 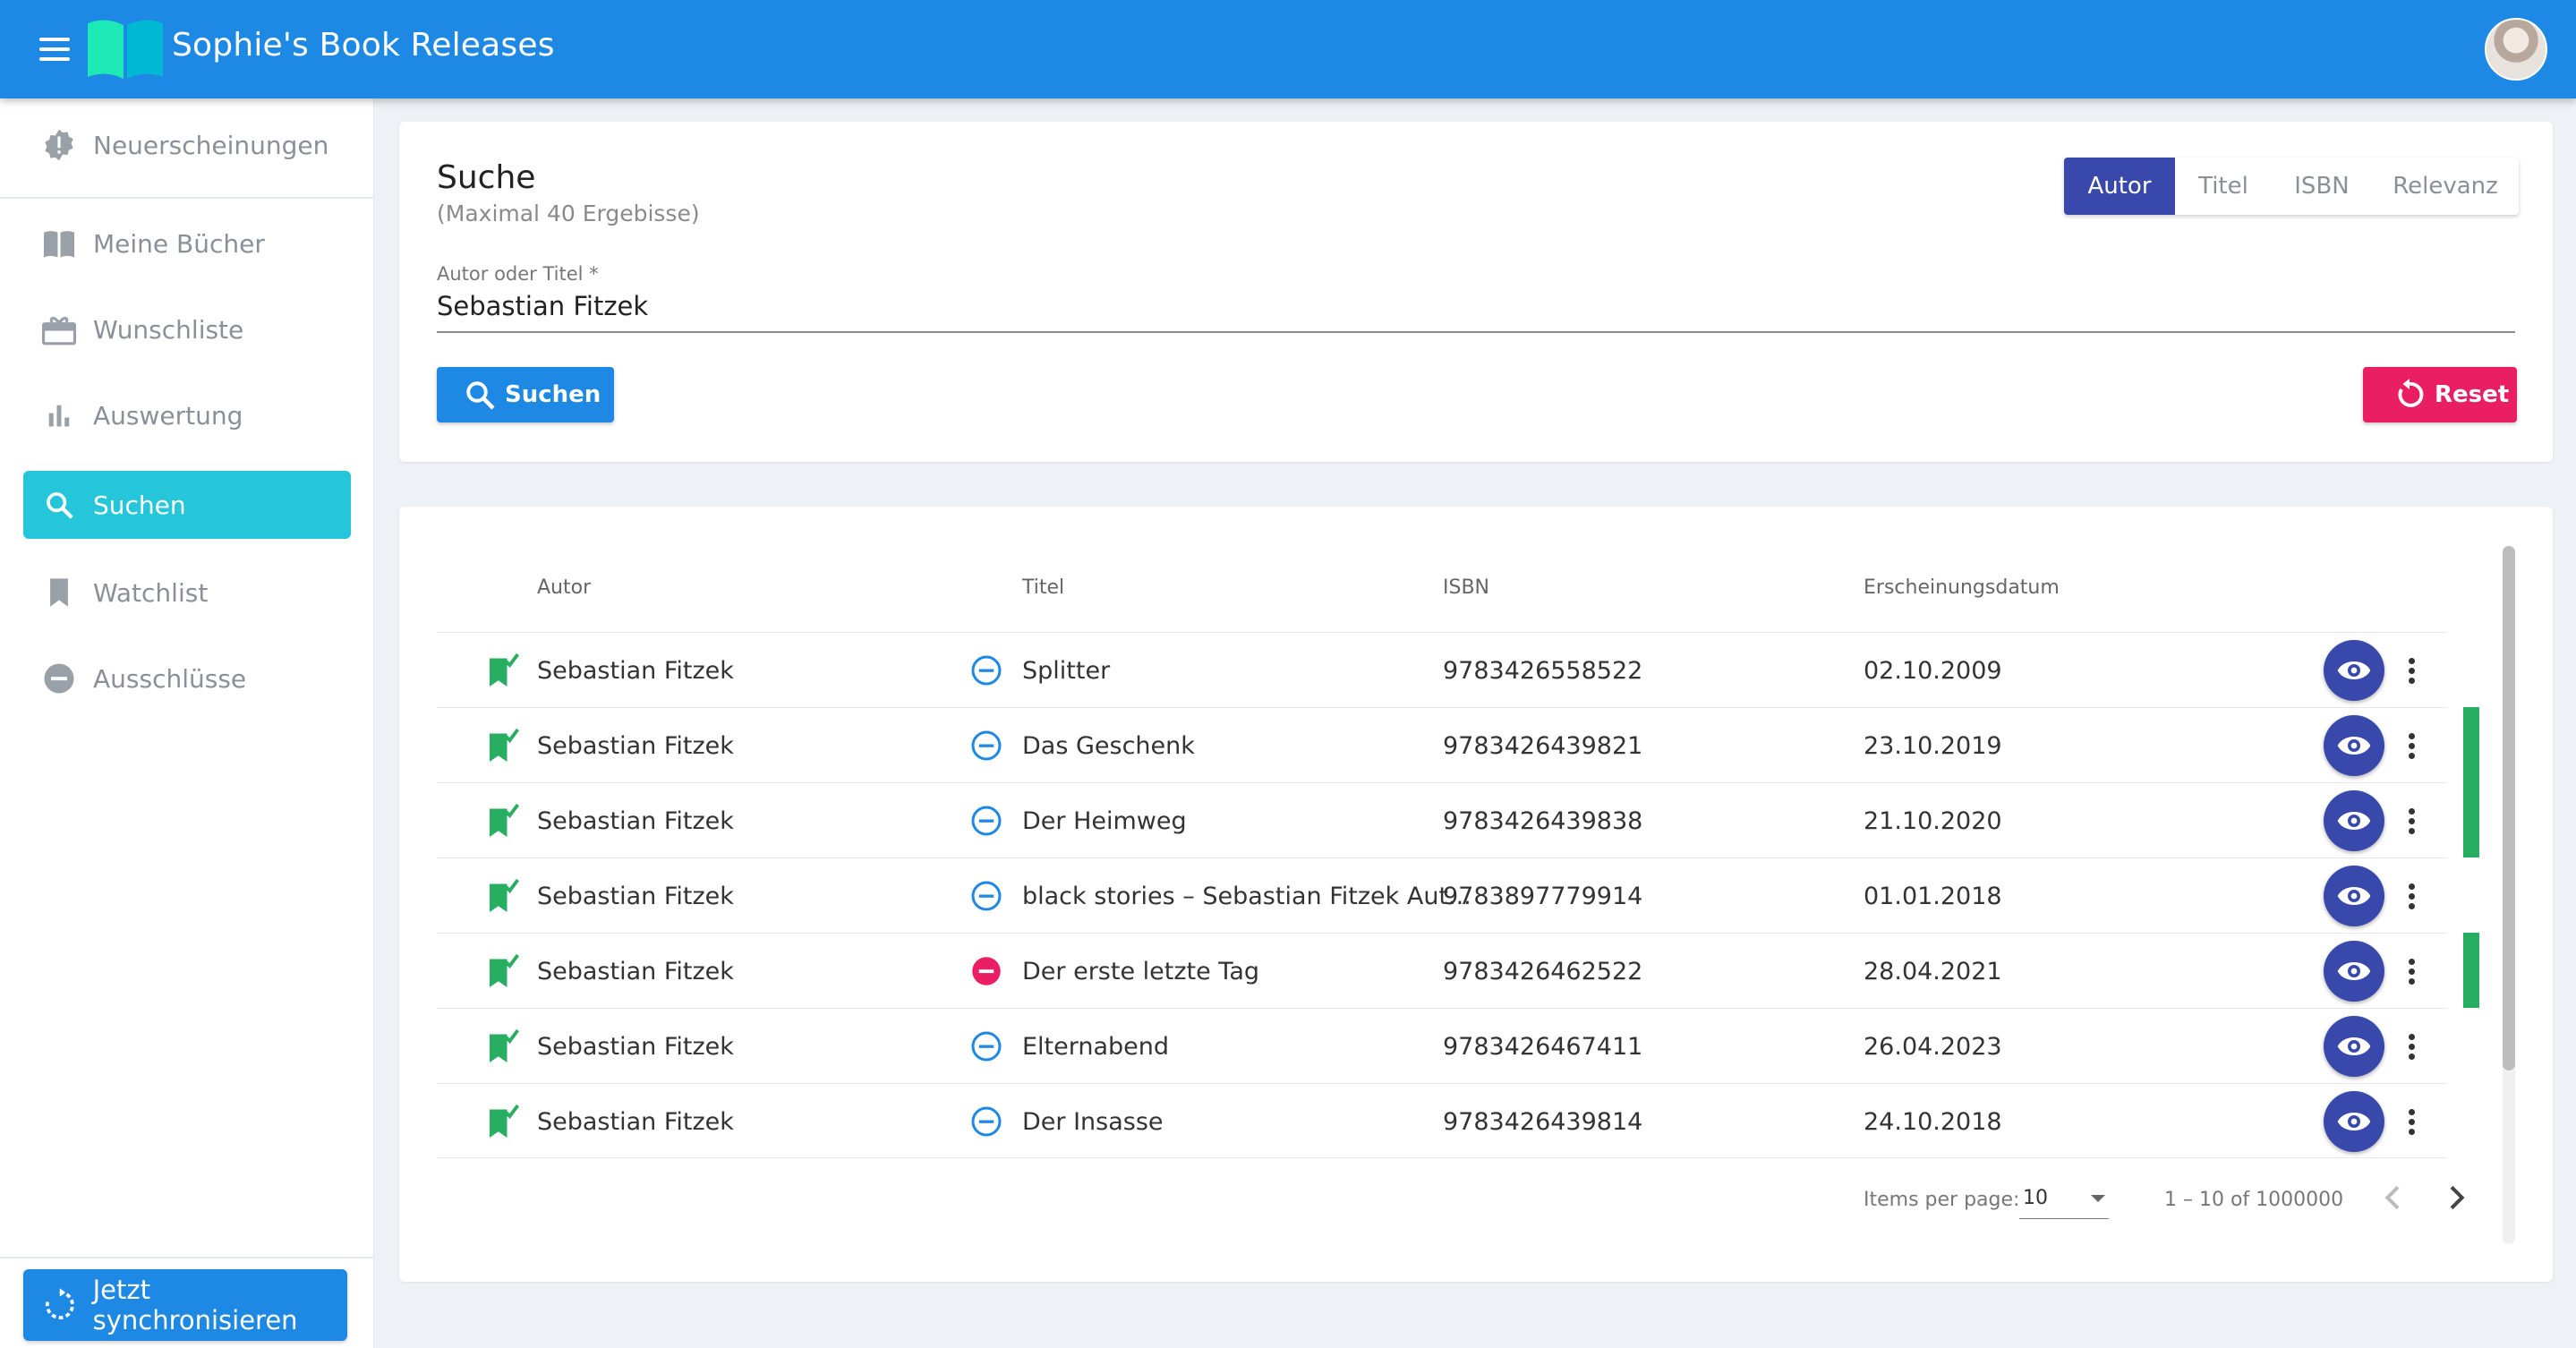 I want to click on sidebar-item-label: Meine Bücher, so click(x=179, y=243).